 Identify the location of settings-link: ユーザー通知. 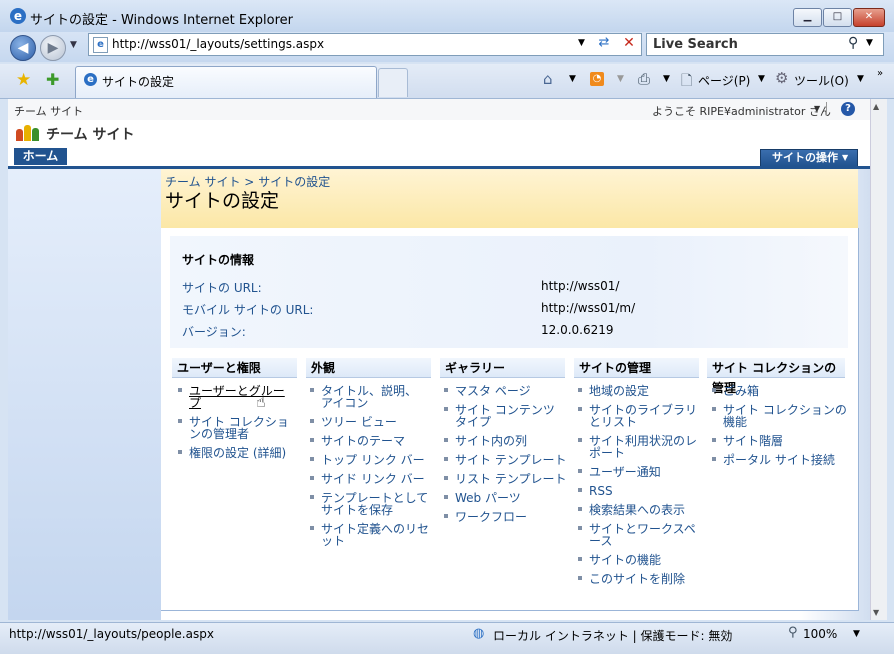
(638, 472).